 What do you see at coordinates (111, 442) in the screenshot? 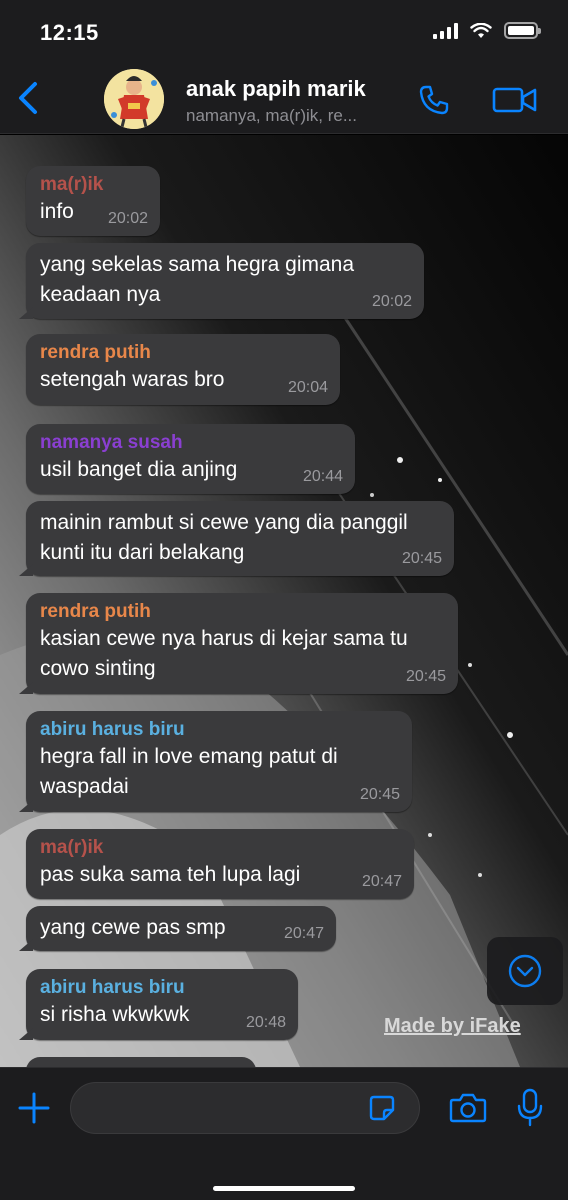
I see `message-sender: namanya susah` at bounding box center [111, 442].